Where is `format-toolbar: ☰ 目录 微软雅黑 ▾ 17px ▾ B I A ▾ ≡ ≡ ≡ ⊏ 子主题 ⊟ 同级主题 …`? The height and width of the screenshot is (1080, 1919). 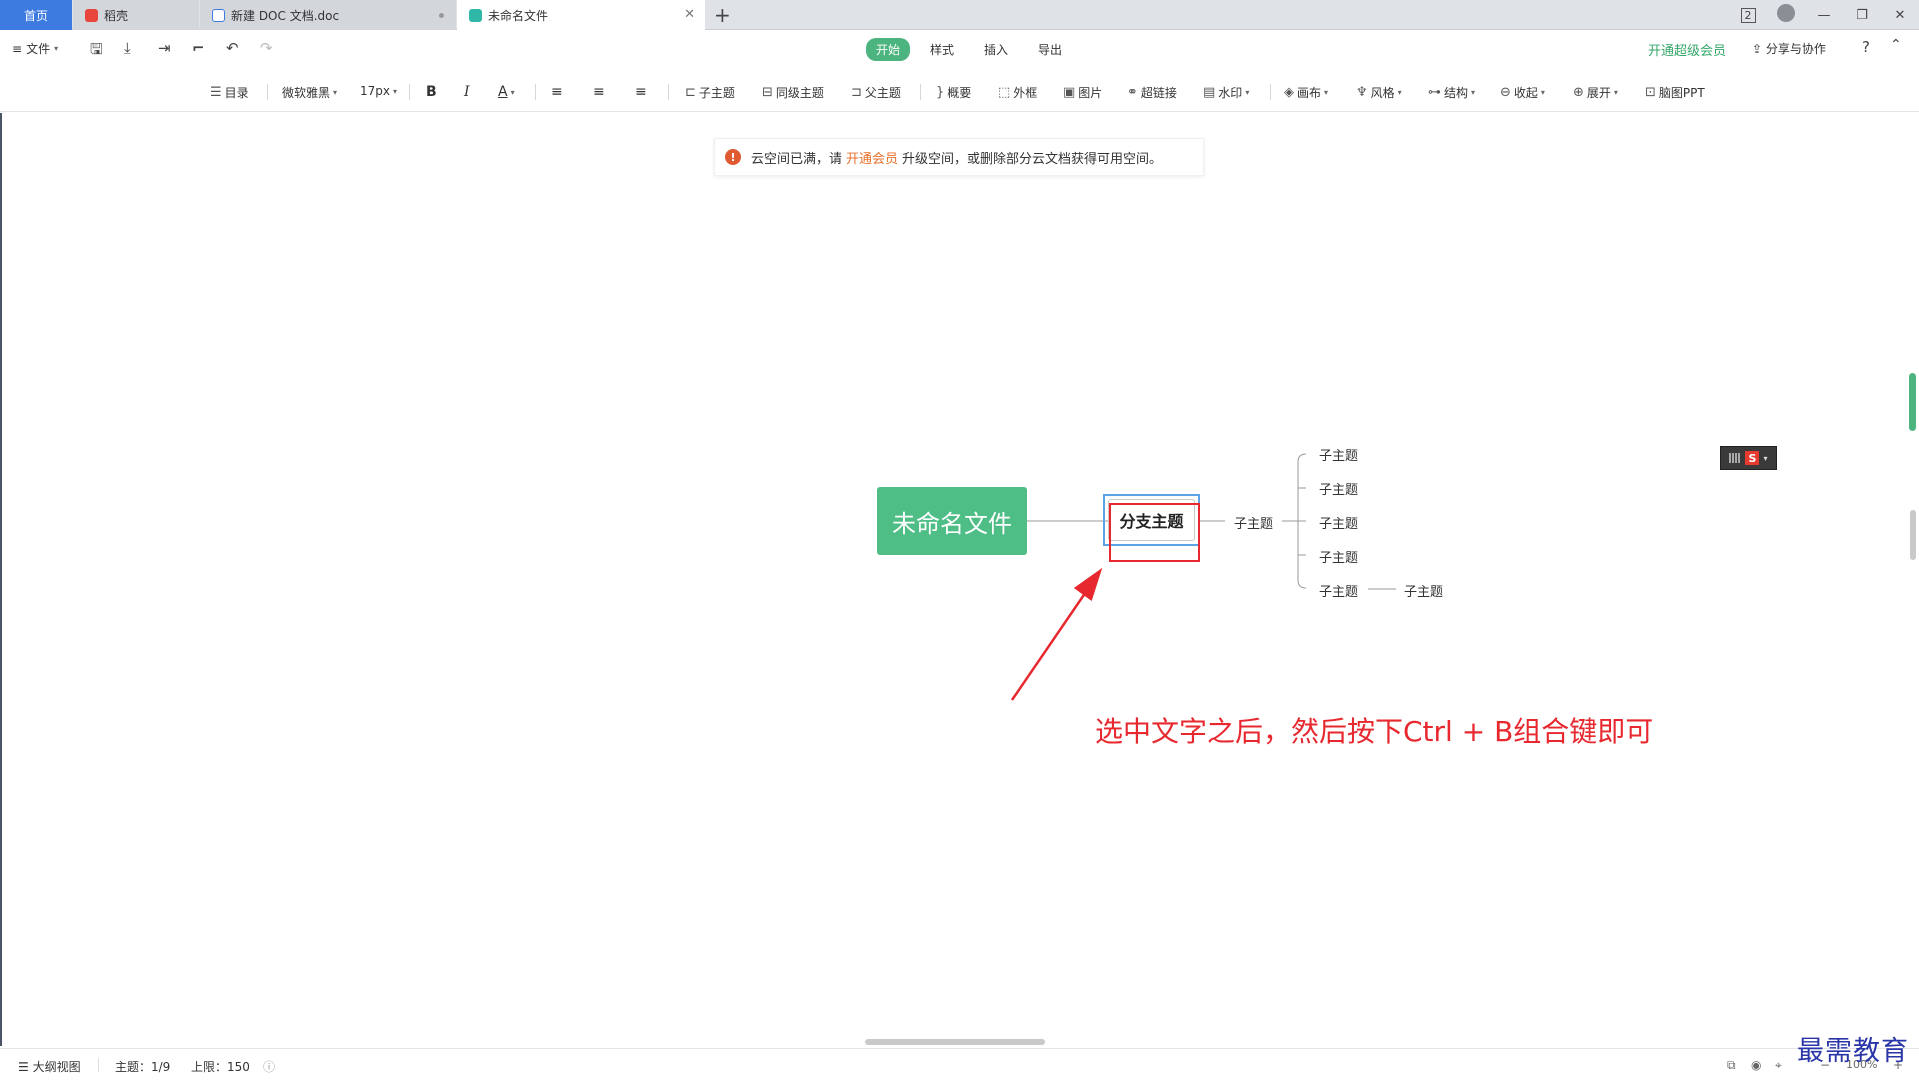 format-toolbar: ☰ 目录 微软雅黑 ▾ 17px ▾ B I A ▾ ≡ ≡ ≡ ⊏ 子主题 ⊟ 同级主题 … is located at coordinates (959, 92).